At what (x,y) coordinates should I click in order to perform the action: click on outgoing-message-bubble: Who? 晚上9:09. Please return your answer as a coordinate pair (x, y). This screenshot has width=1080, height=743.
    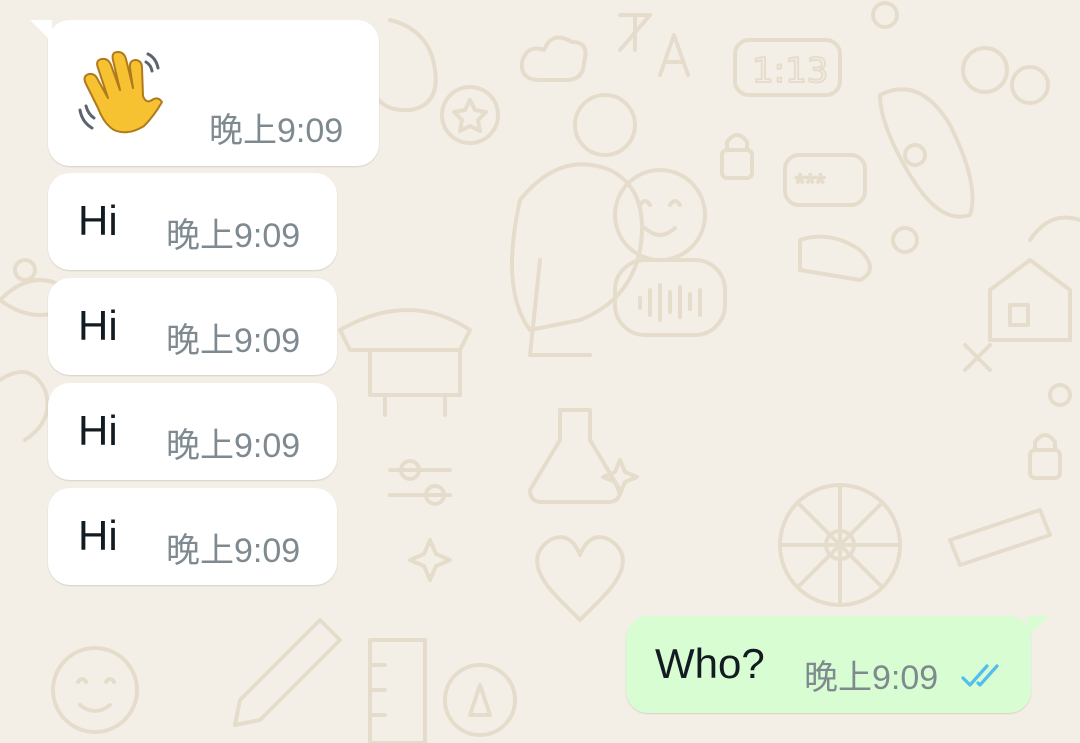
    Looking at the image, I should click on (837, 664).